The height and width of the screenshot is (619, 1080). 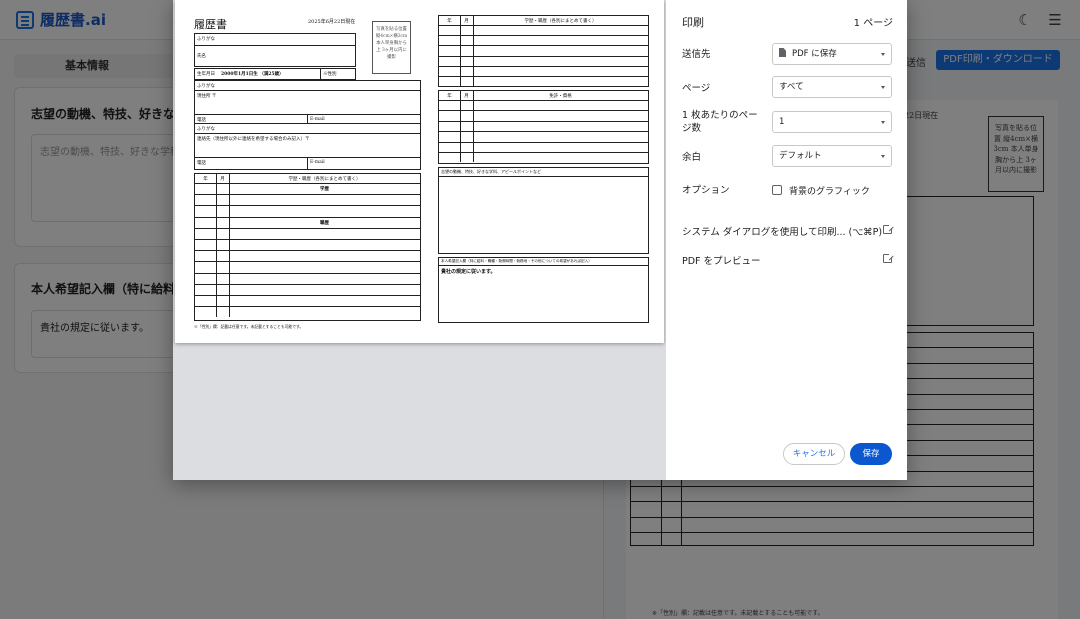 What do you see at coordinates (560, 96) in the screenshot?
I see `col-license: 免許・資格` at bounding box center [560, 96].